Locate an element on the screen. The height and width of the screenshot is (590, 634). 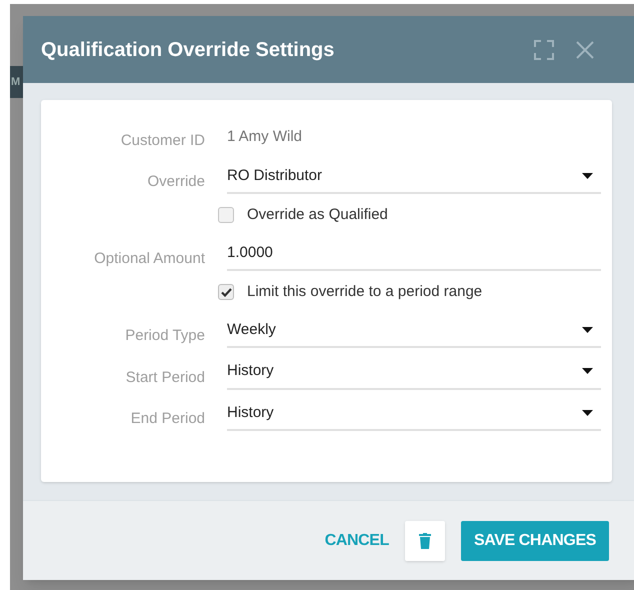
field-label: Period Type is located at coordinates (165, 335).